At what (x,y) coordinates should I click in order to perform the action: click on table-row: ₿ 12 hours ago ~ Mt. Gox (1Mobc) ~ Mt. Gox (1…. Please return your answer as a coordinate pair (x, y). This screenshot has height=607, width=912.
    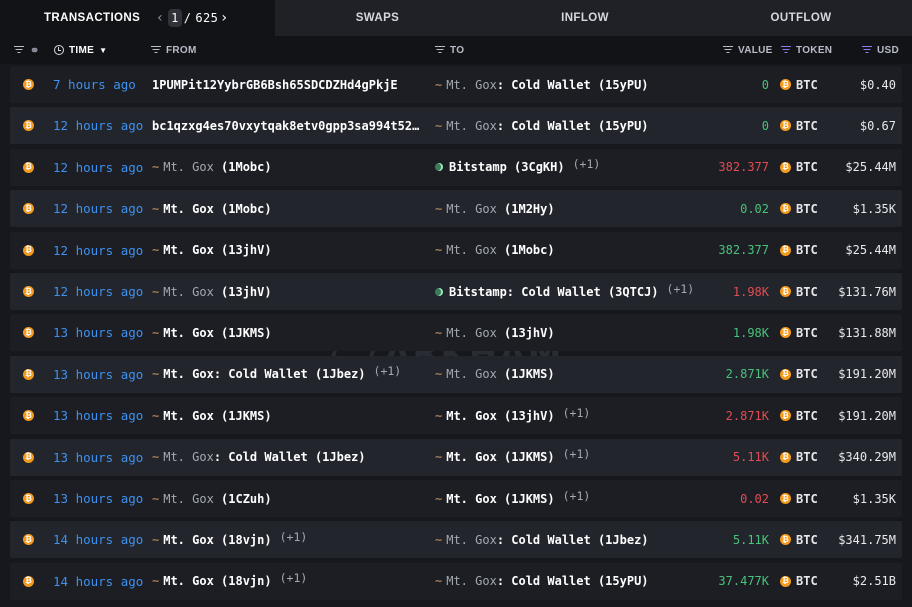
    Looking at the image, I should click on (456, 209).